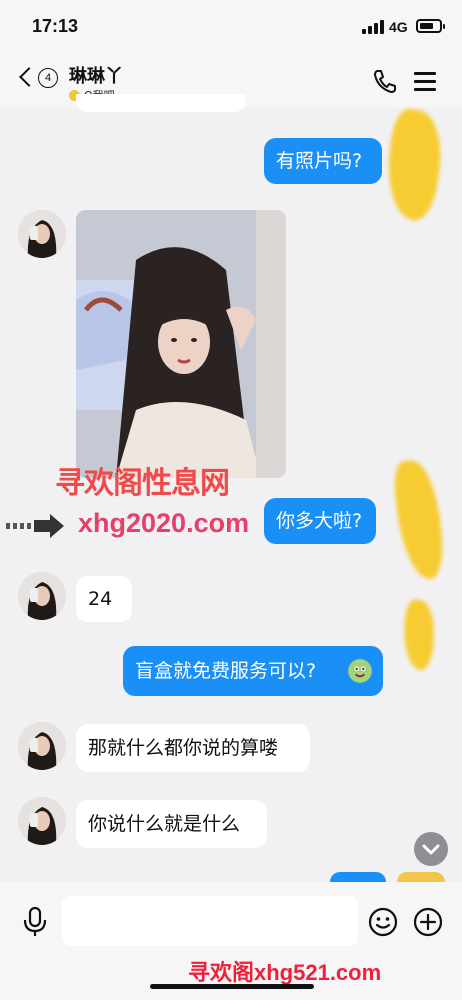 The height and width of the screenshot is (1000, 462). What do you see at coordinates (96, 75) in the screenshot?
I see `contact-name: 琳琳丫` at bounding box center [96, 75].